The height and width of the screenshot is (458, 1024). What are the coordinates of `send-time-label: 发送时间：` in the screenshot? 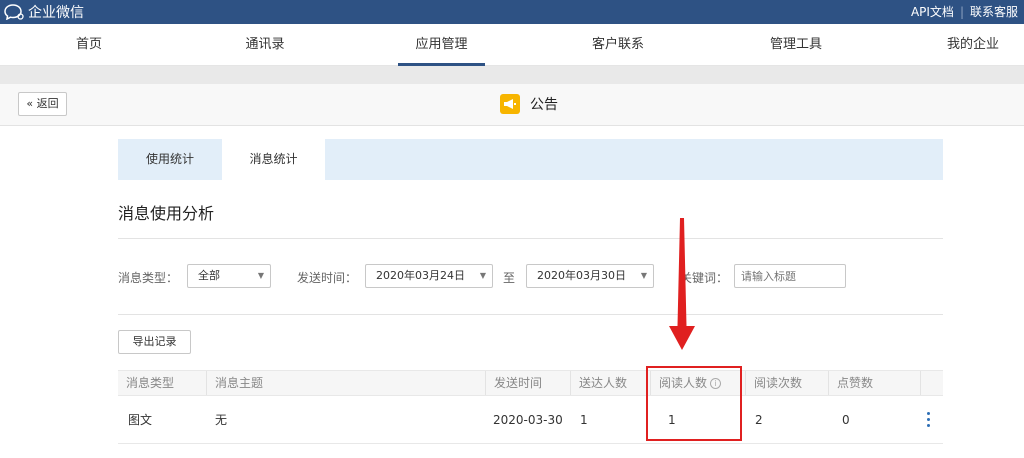 It's located at (327, 278).